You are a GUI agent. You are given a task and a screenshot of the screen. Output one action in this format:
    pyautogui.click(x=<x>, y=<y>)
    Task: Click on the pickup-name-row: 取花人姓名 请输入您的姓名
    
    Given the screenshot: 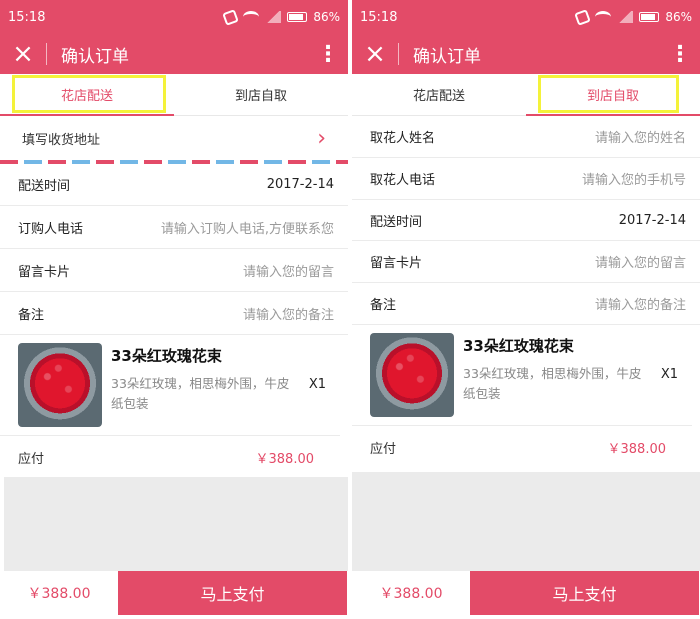 What is the action you would take?
    pyautogui.click(x=526, y=137)
    